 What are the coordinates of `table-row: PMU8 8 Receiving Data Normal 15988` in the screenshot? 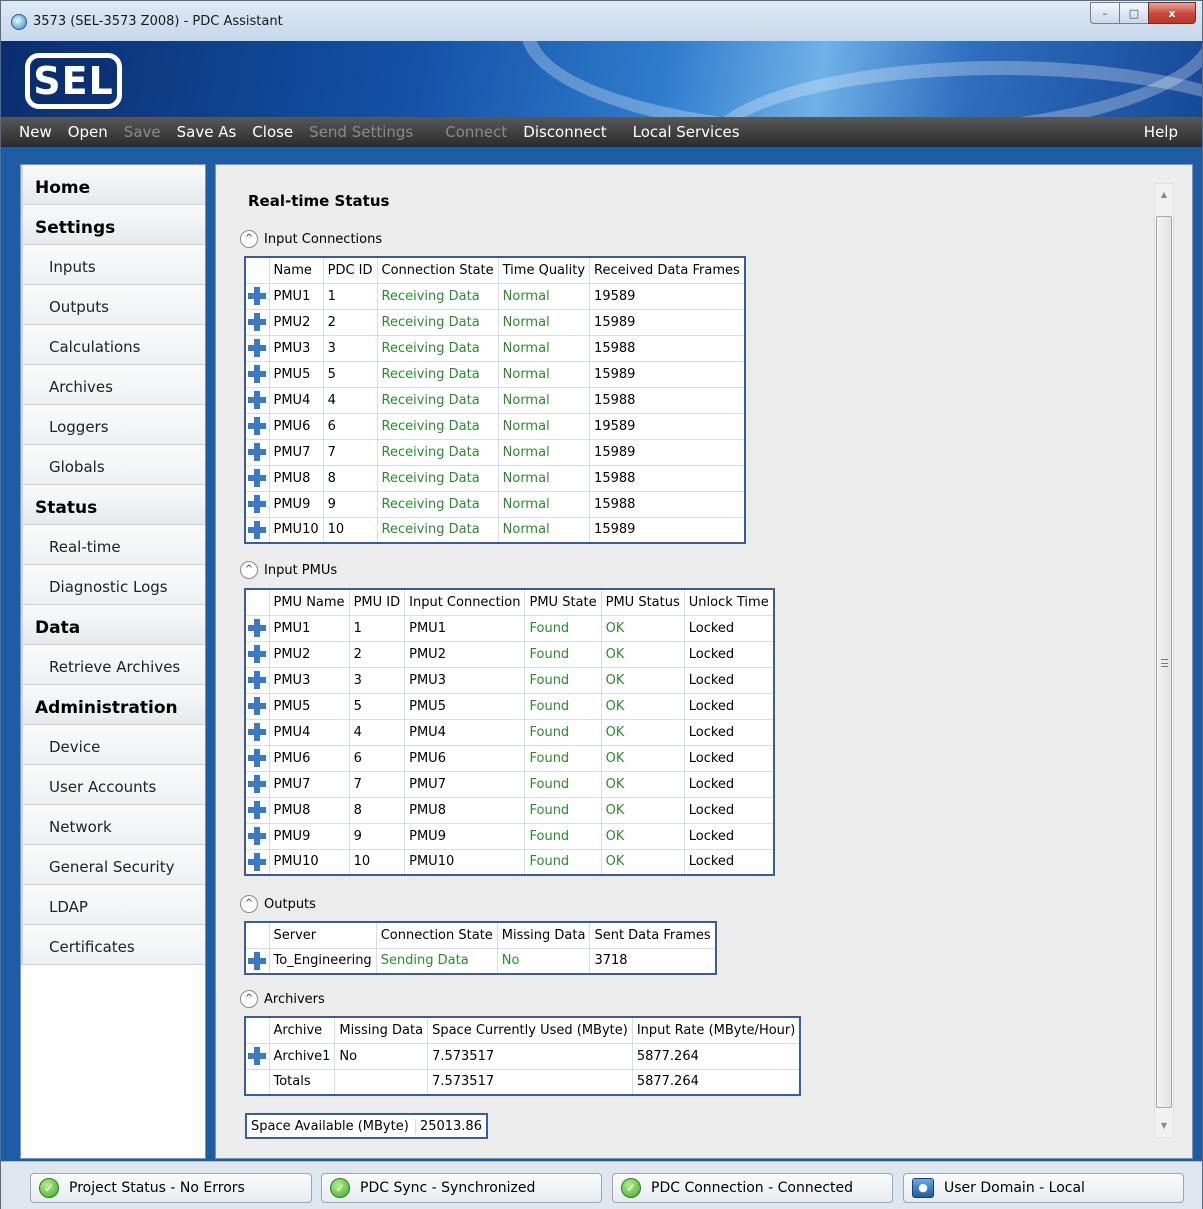 It's located at (495, 478).